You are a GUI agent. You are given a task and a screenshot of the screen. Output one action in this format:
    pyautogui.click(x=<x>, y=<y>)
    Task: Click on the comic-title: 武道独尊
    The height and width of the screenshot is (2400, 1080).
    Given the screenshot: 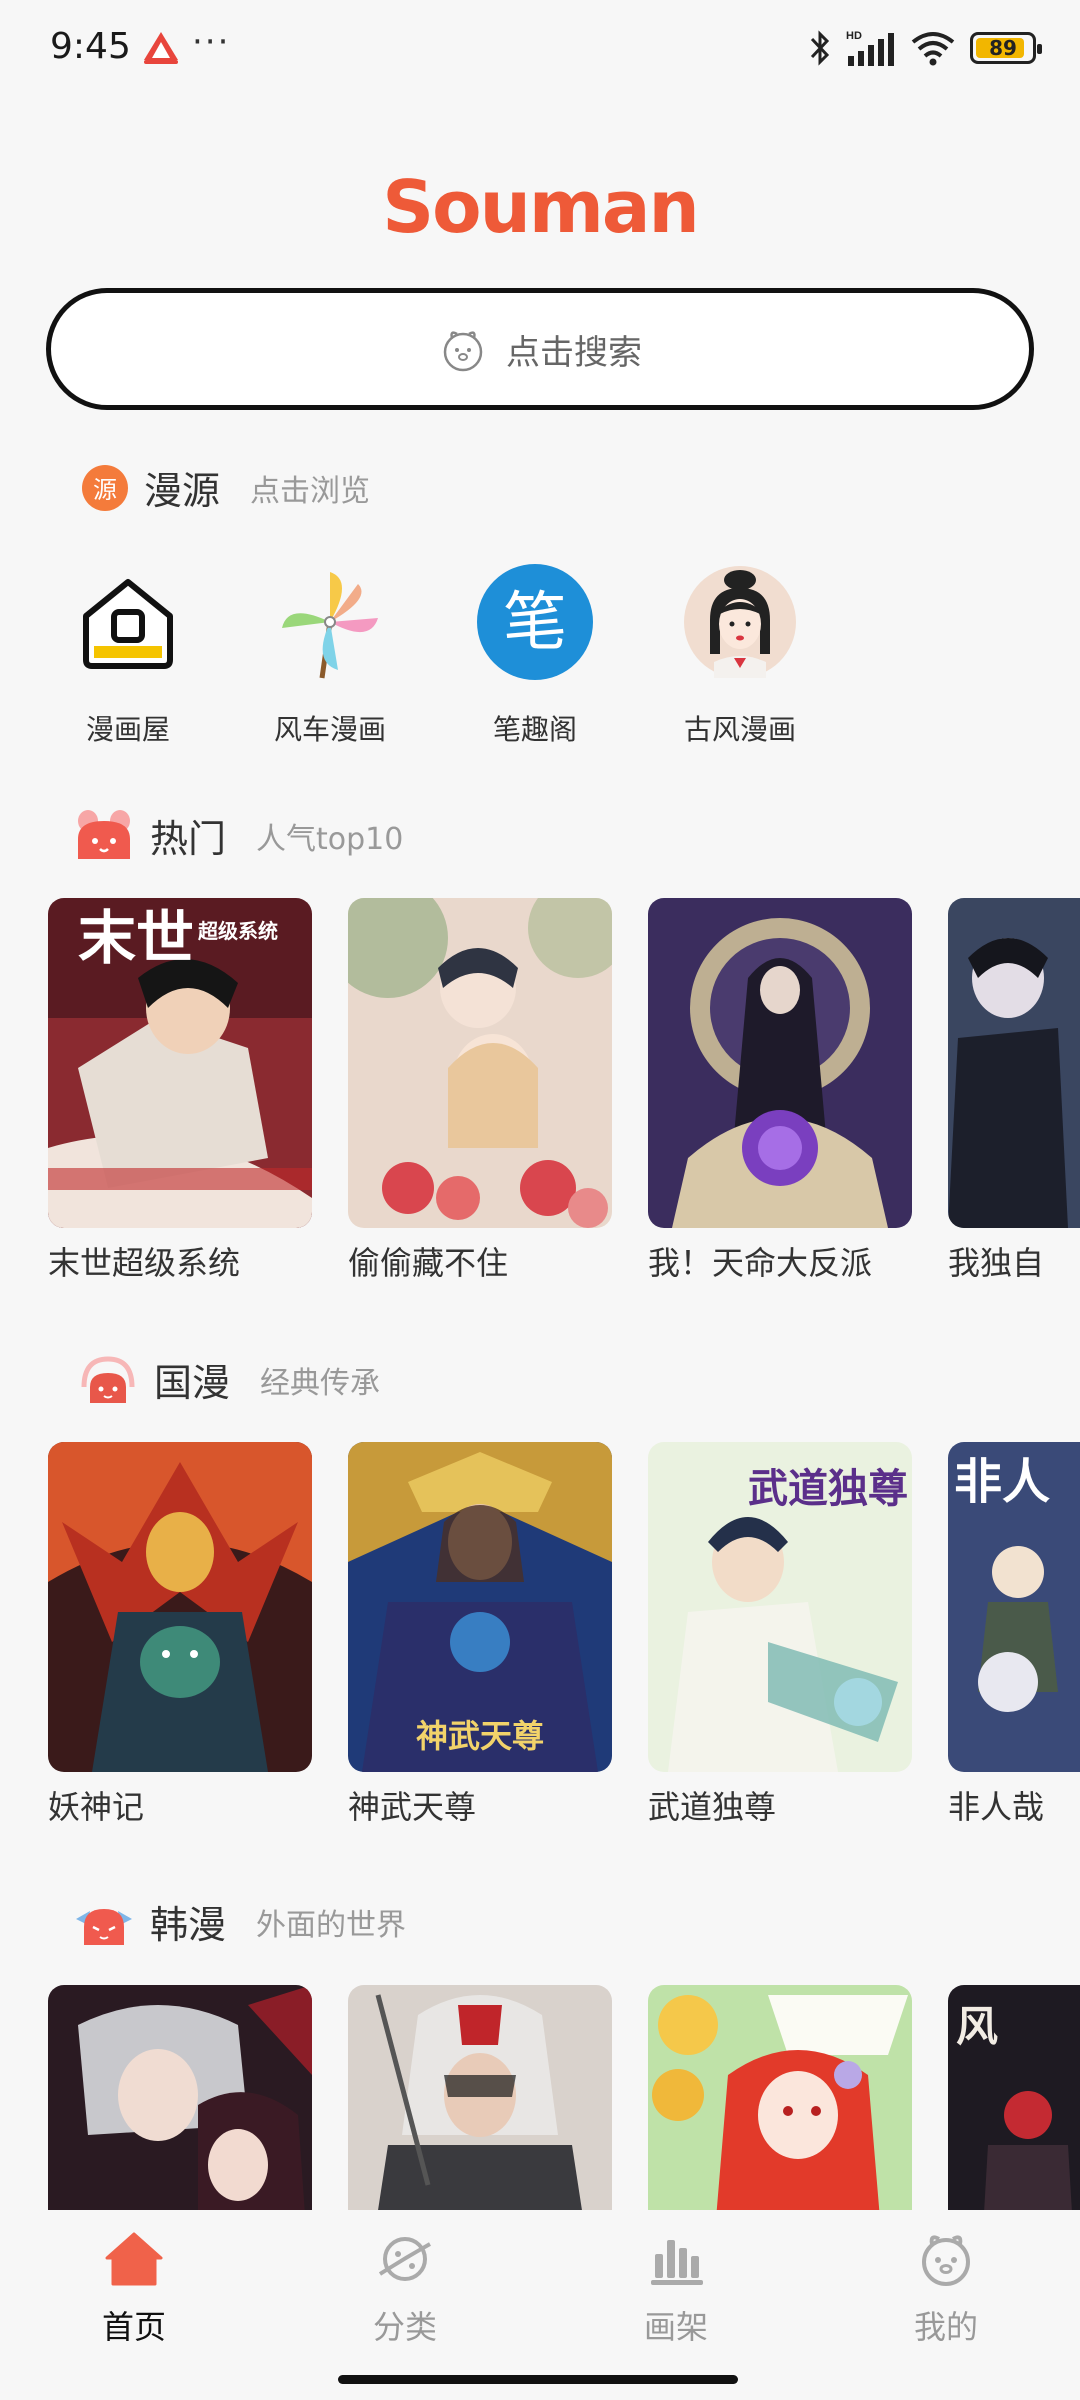 What is the action you would take?
    pyautogui.click(x=712, y=1807)
    